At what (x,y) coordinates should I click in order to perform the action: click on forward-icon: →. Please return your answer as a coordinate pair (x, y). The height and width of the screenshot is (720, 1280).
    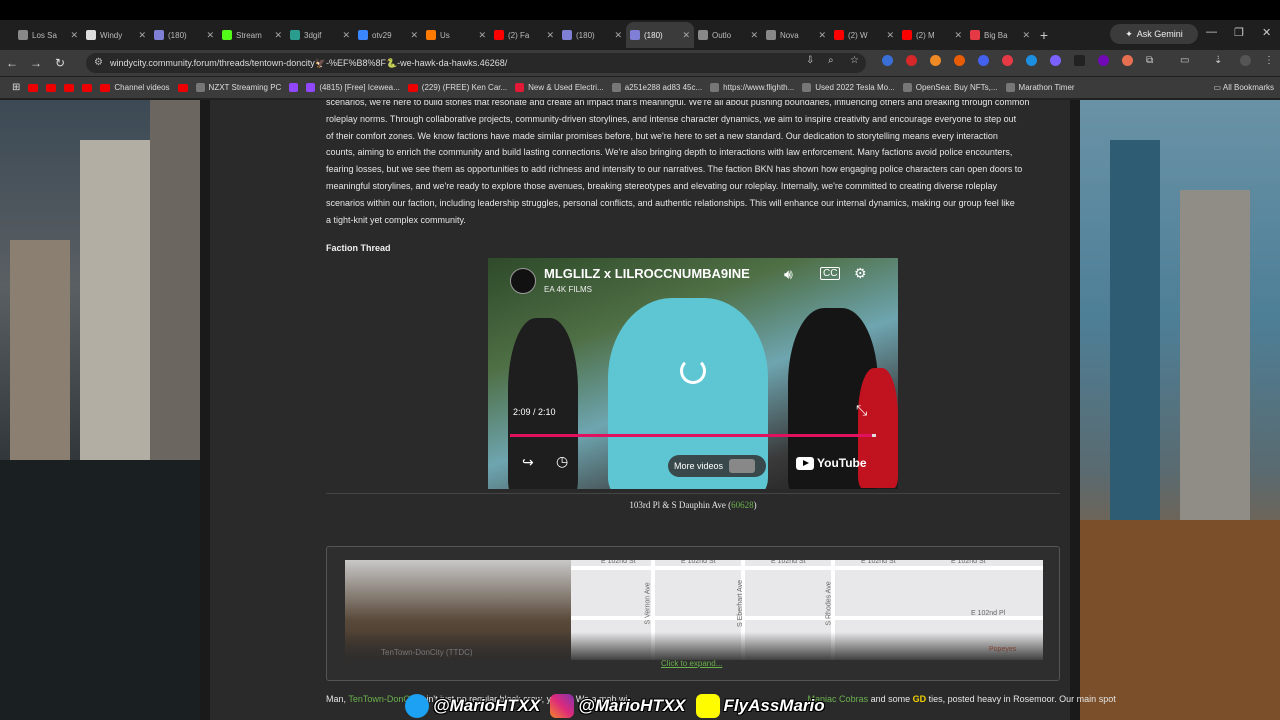
    Looking at the image, I should click on (36, 63).